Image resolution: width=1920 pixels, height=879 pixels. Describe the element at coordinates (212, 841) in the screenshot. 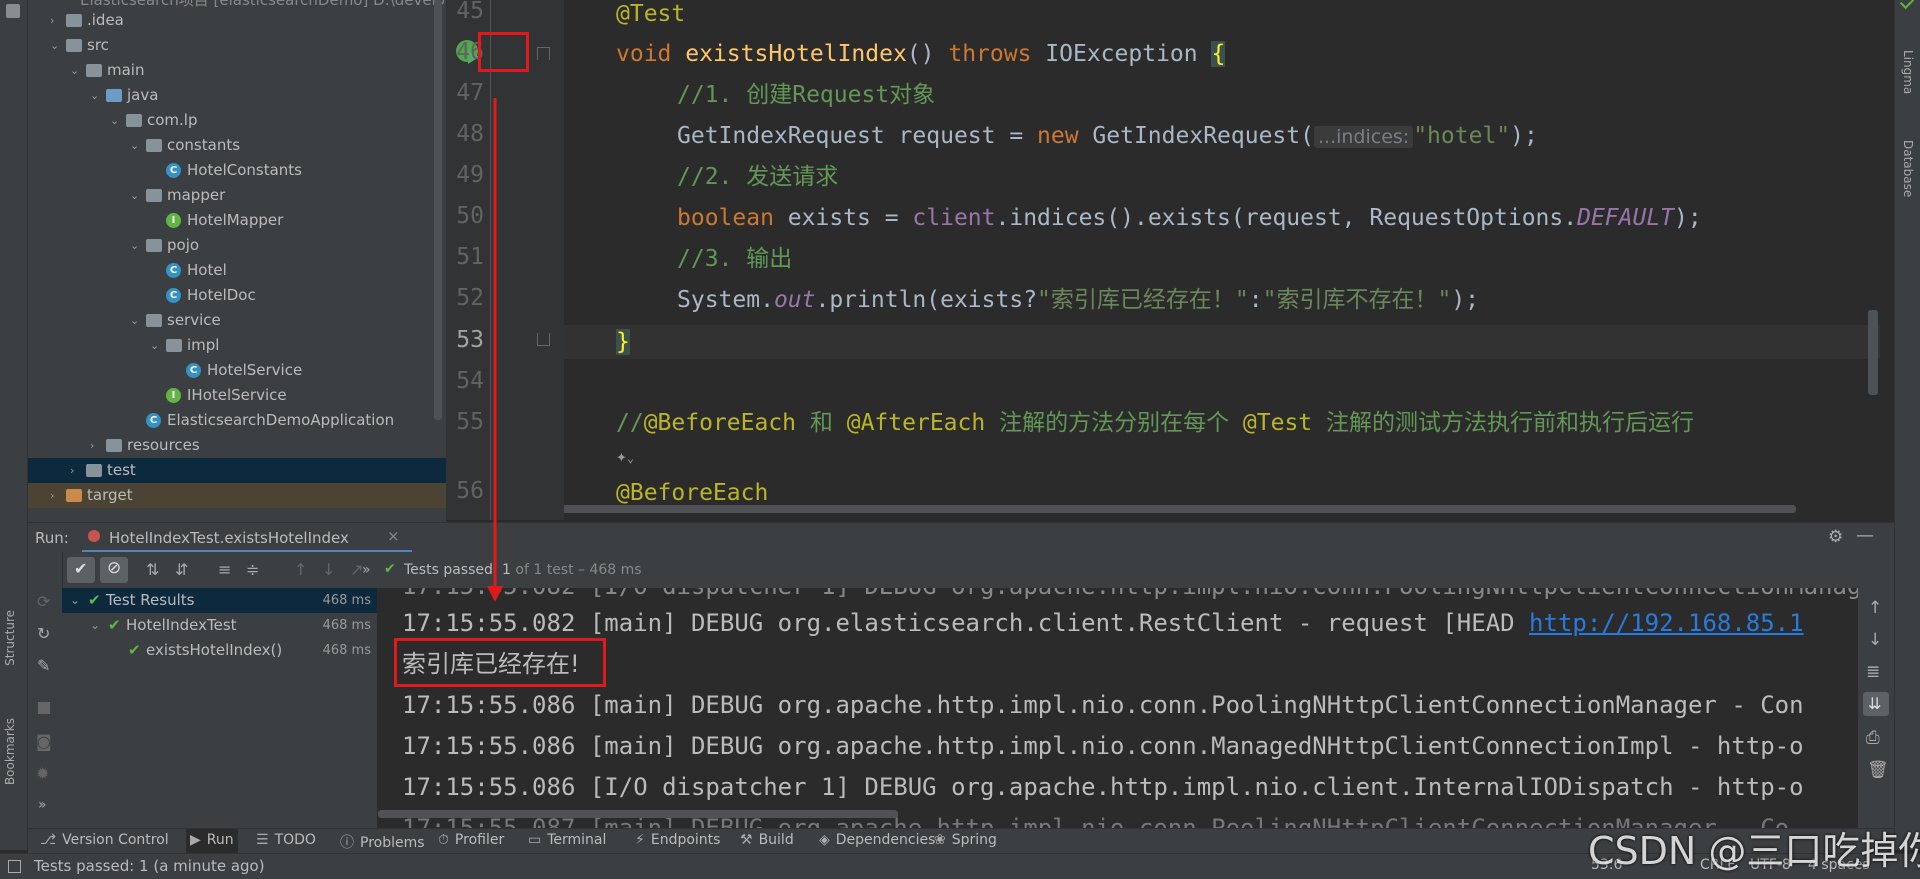

I see `tool-window-run: ▶ Run` at that location.